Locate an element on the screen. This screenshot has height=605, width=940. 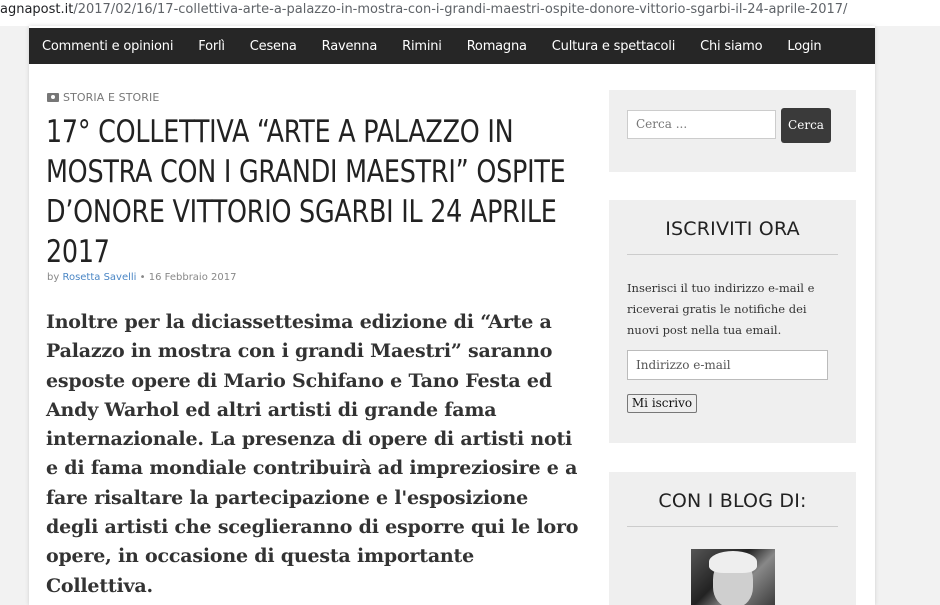
nav-item-rimini: Rimini is located at coordinates (422, 46).